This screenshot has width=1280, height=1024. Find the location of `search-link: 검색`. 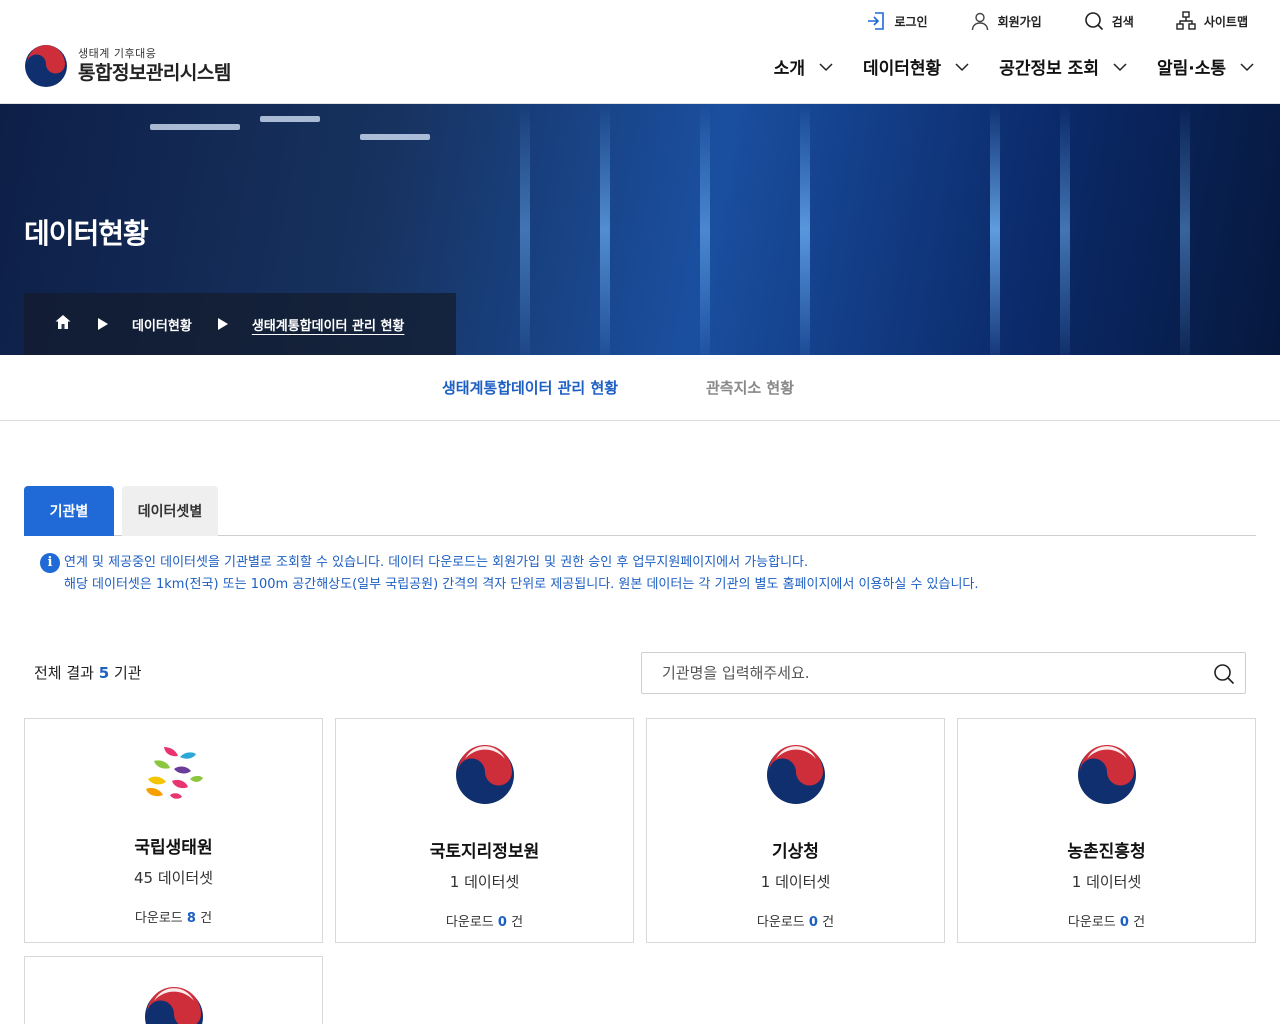

search-link: 검색 is located at coordinates (1109, 21).